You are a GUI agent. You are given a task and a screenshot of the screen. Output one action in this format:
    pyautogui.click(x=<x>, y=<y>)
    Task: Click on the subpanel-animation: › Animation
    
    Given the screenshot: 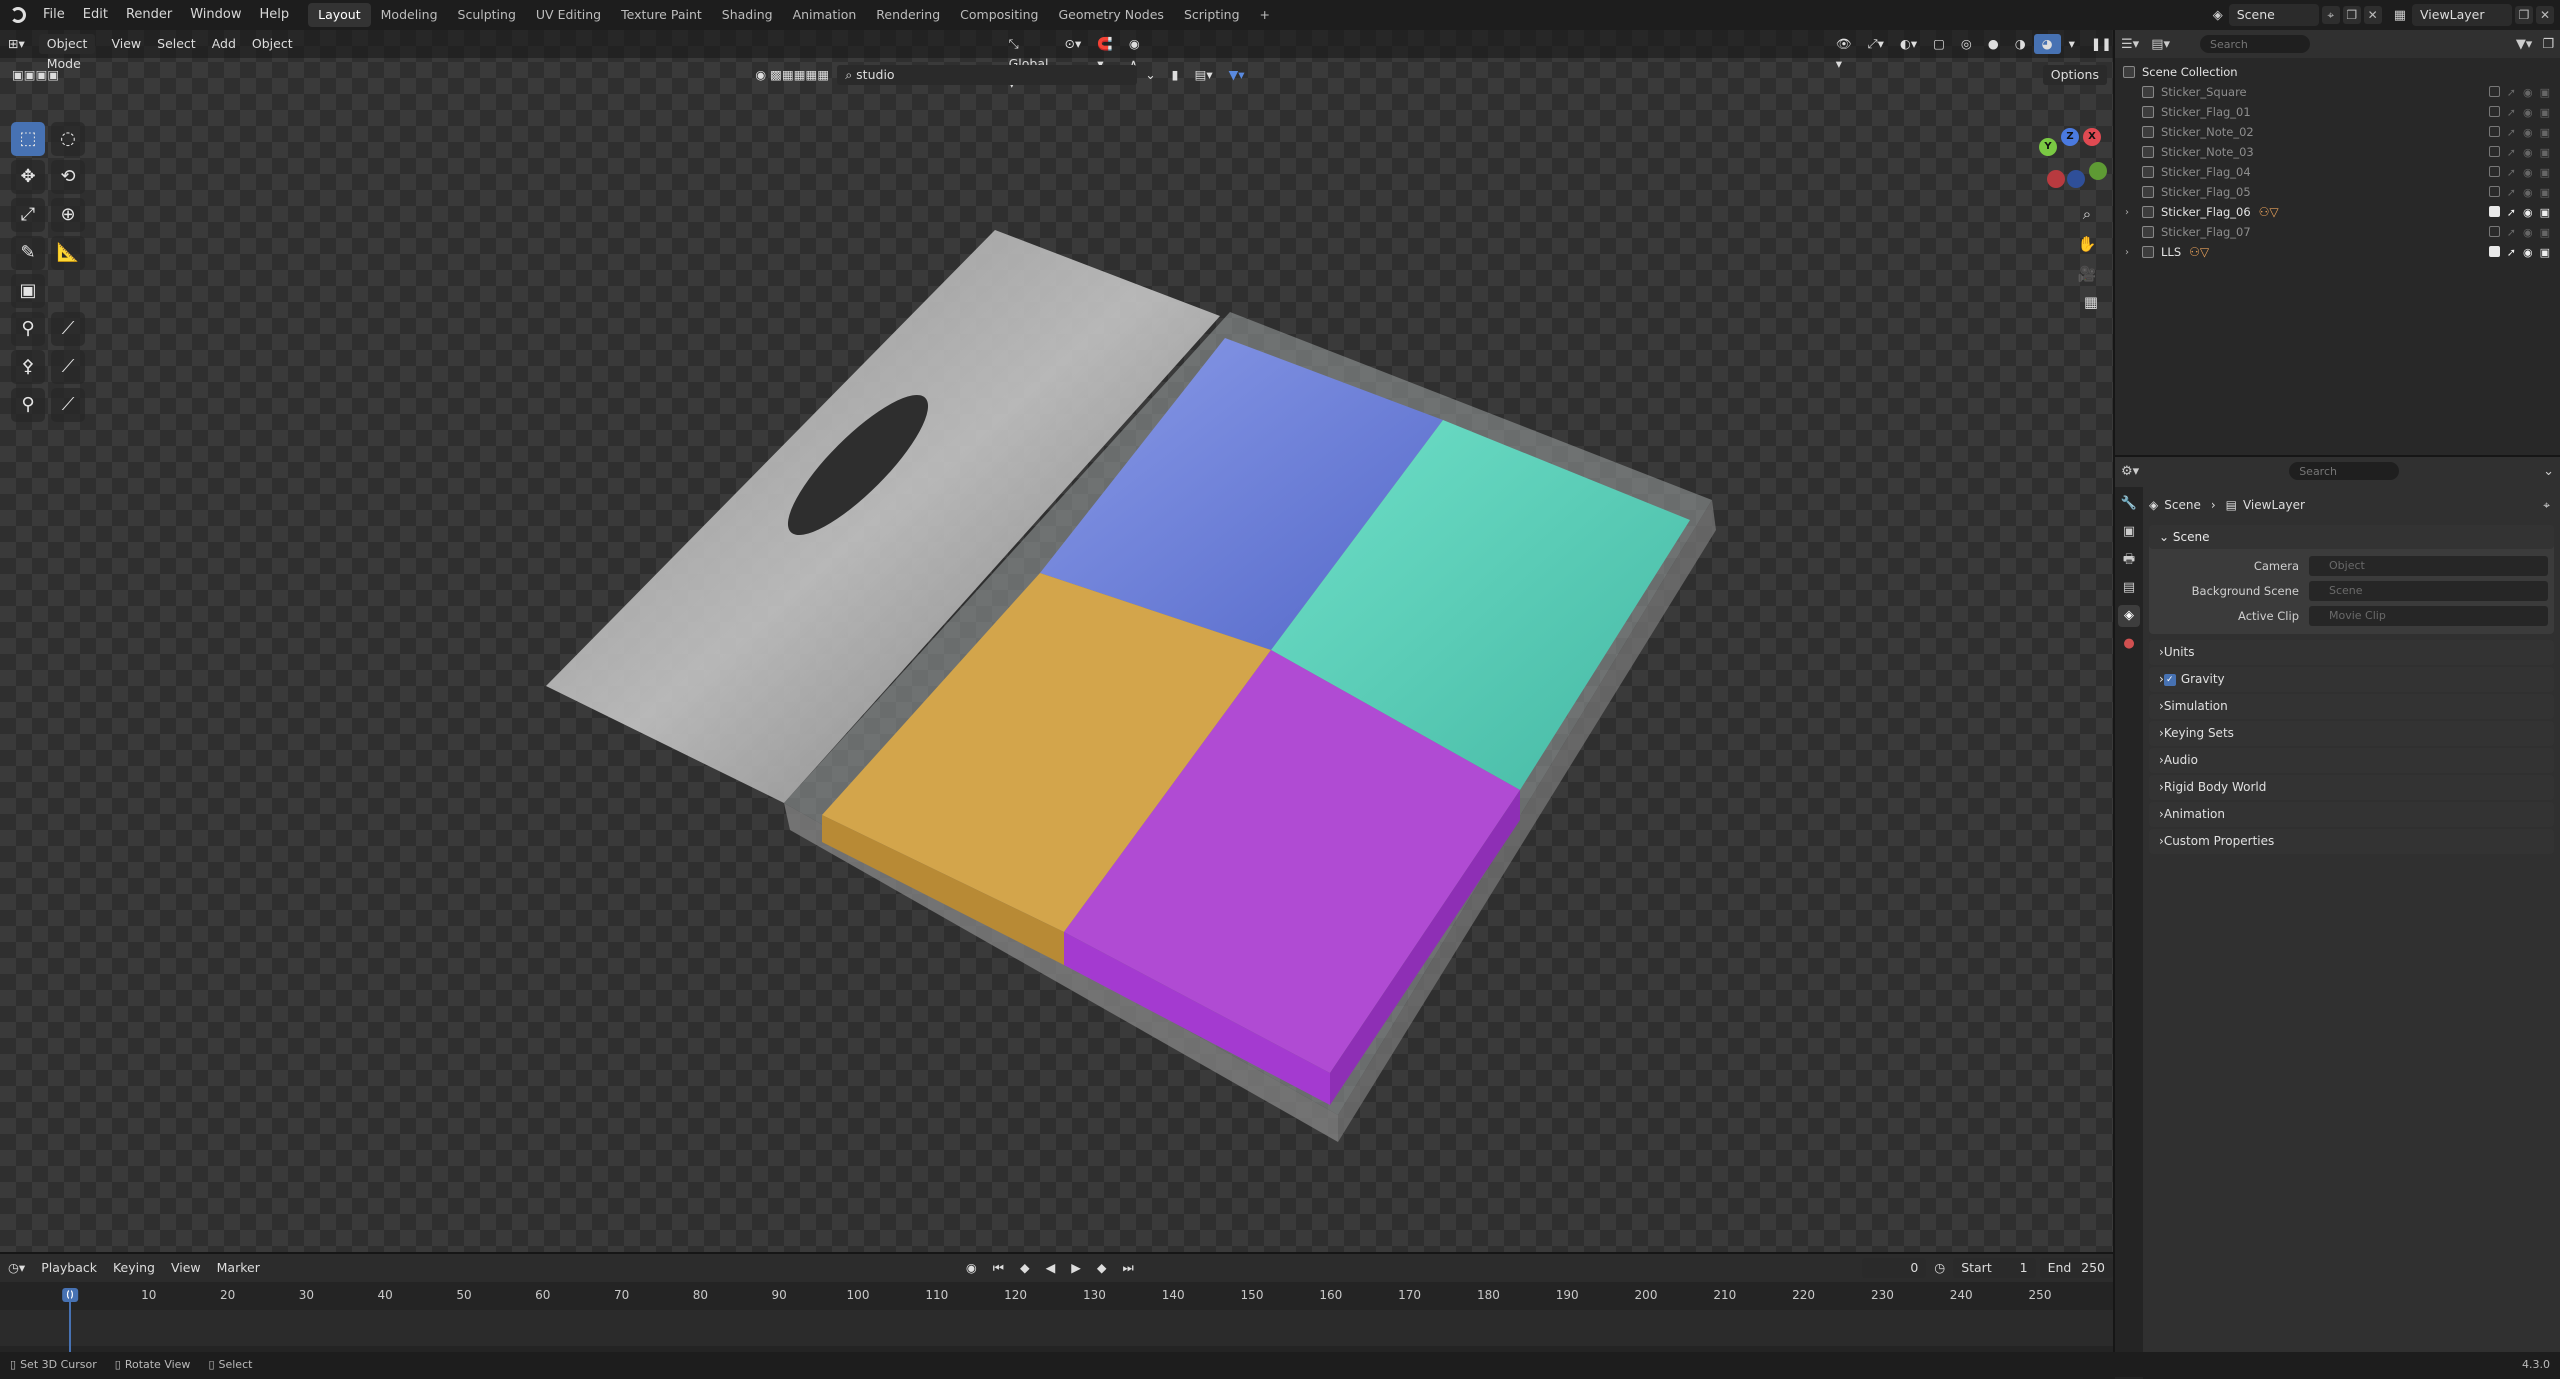 What is the action you would take?
    pyautogui.click(x=2351, y=814)
    